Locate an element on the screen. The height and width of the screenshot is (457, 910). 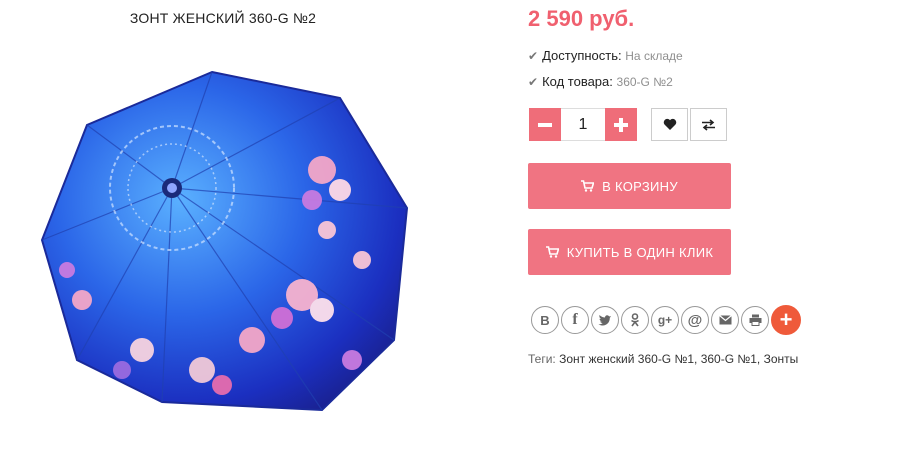
buy-one-click-button: КУПИТЬ В ОДИН КЛИК is located at coordinates (629, 252).